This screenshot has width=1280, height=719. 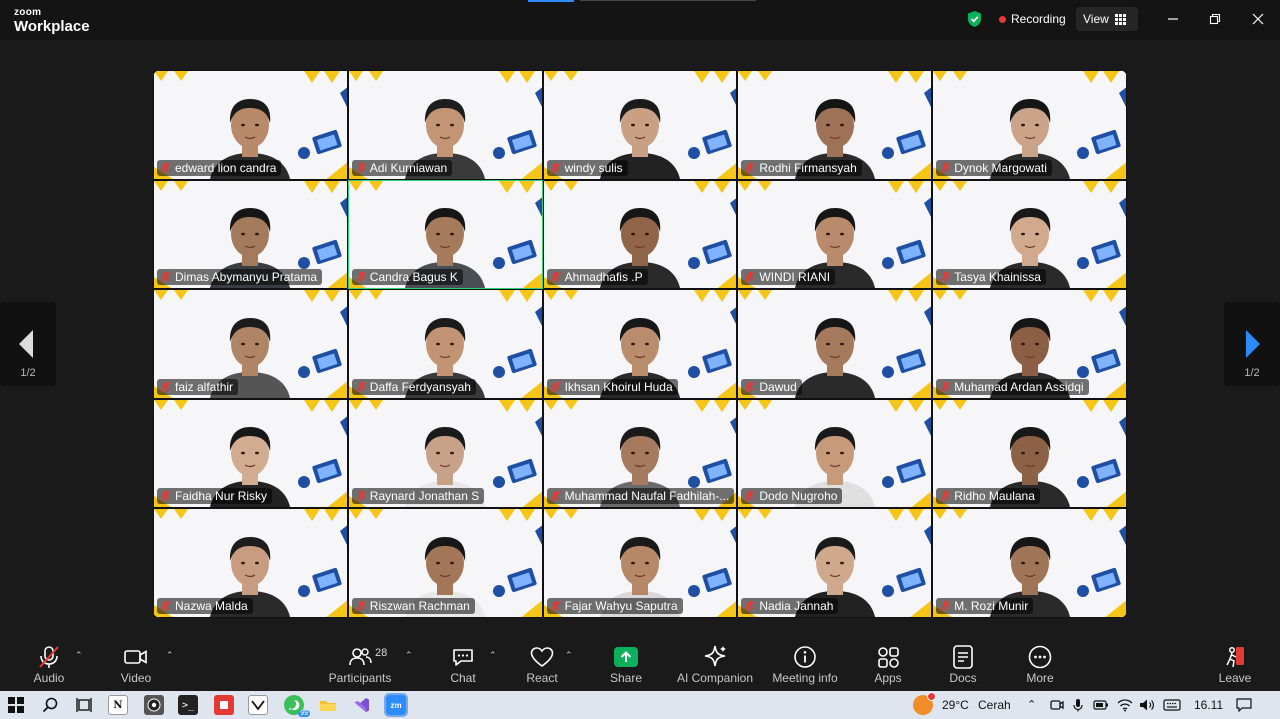 What do you see at coordinates (640, 344) in the screenshot?
I see `participant-tile: Ikhsan Khoirul Huda` at bounding box center [640, 344].